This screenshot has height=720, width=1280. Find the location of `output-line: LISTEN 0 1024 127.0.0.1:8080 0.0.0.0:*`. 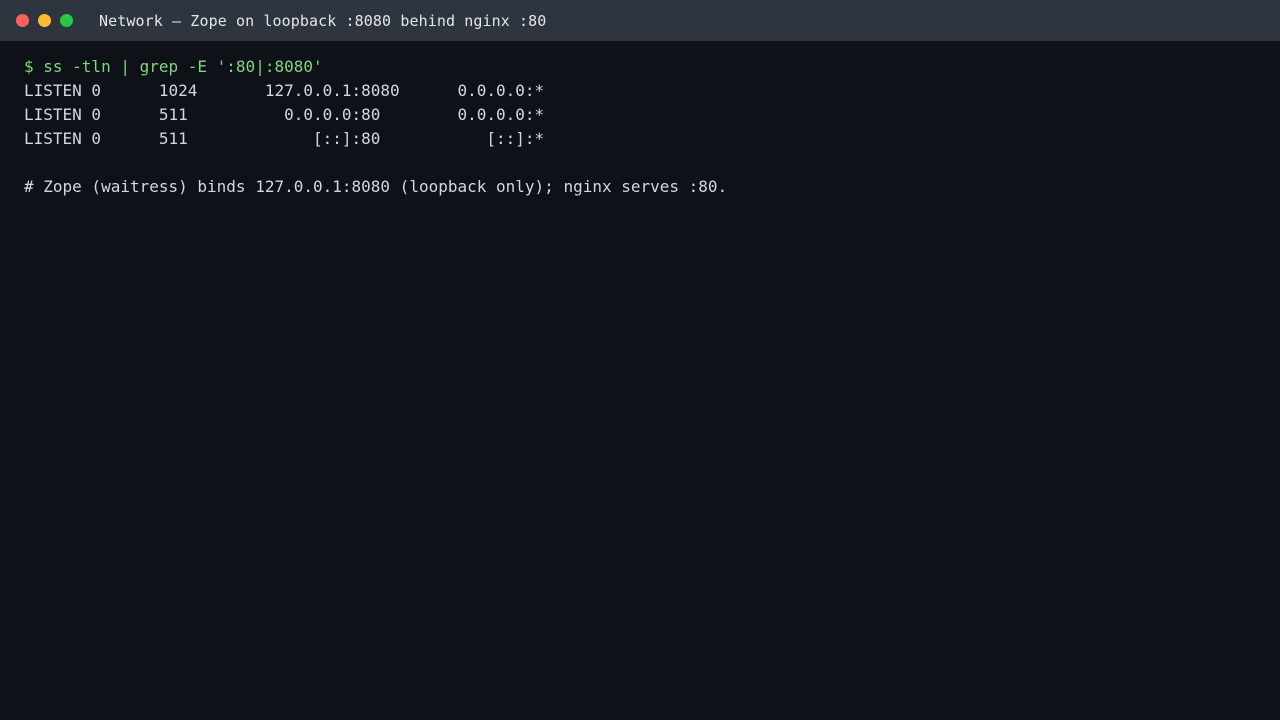

output-line: LISTEN 0 1024 127.0.0.1:8080 0.0.0.0:* is located at coordinates (284, 90).